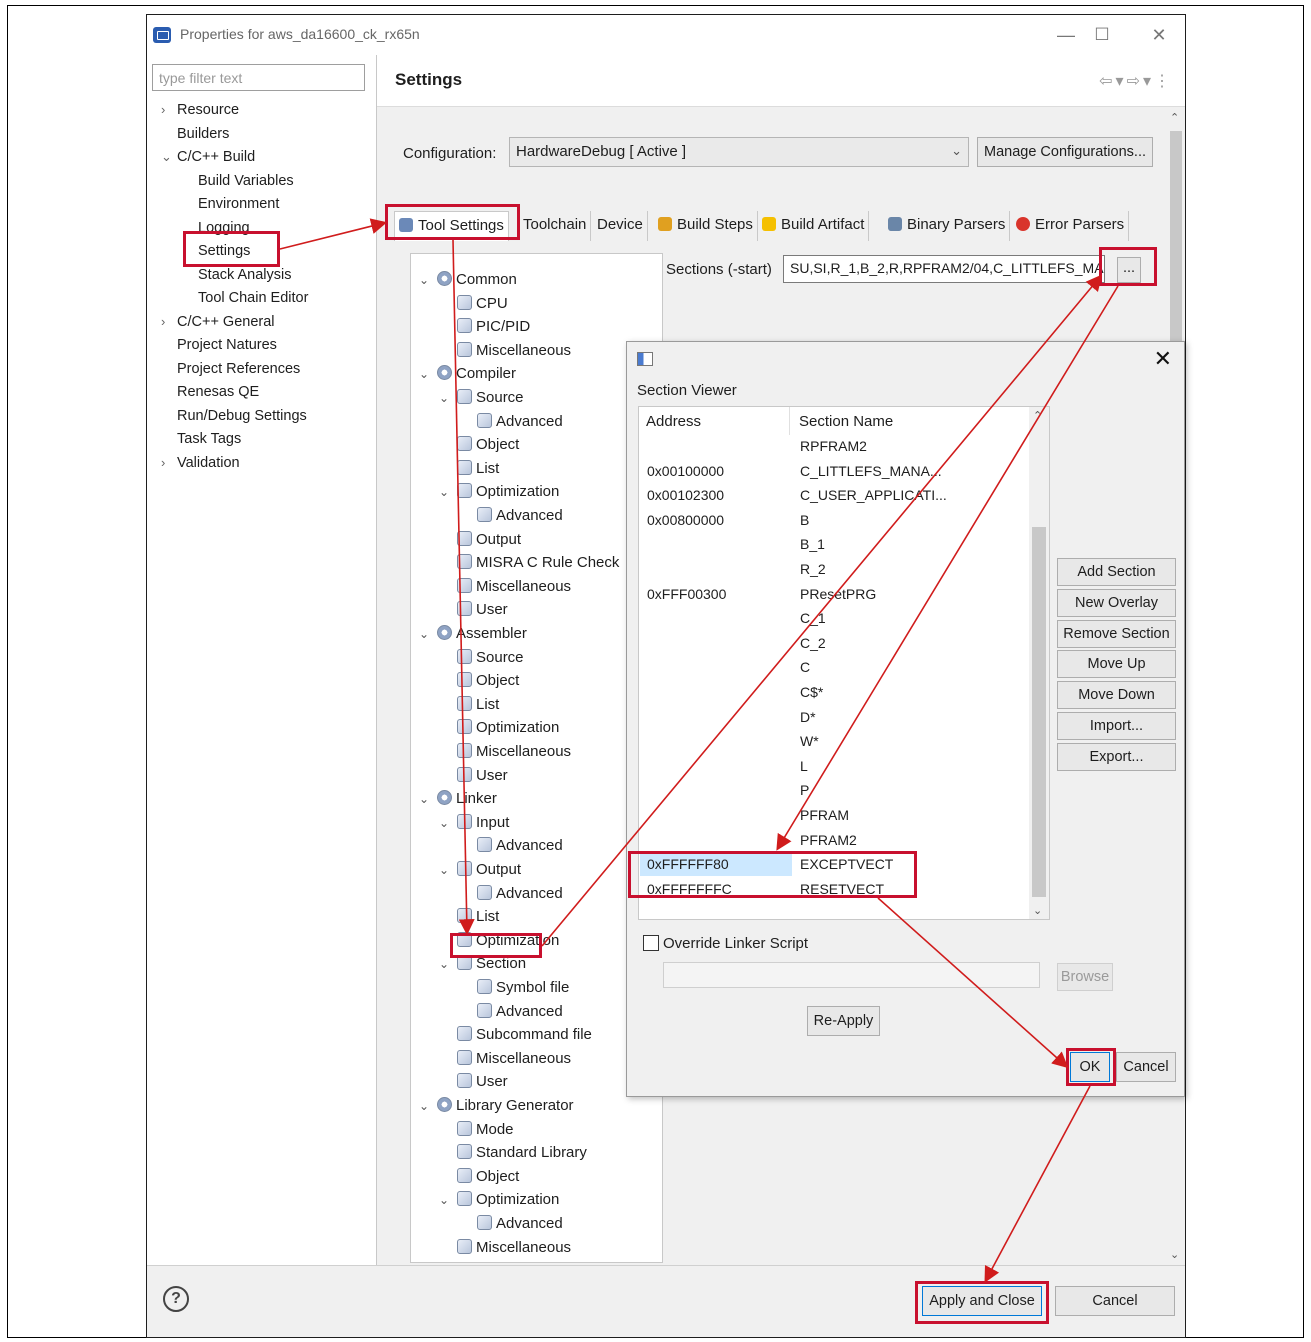 The width and height of the screenshot is (1311, 1342). I want to click on remove-section-button: Remove Section, so click(1116, 633).